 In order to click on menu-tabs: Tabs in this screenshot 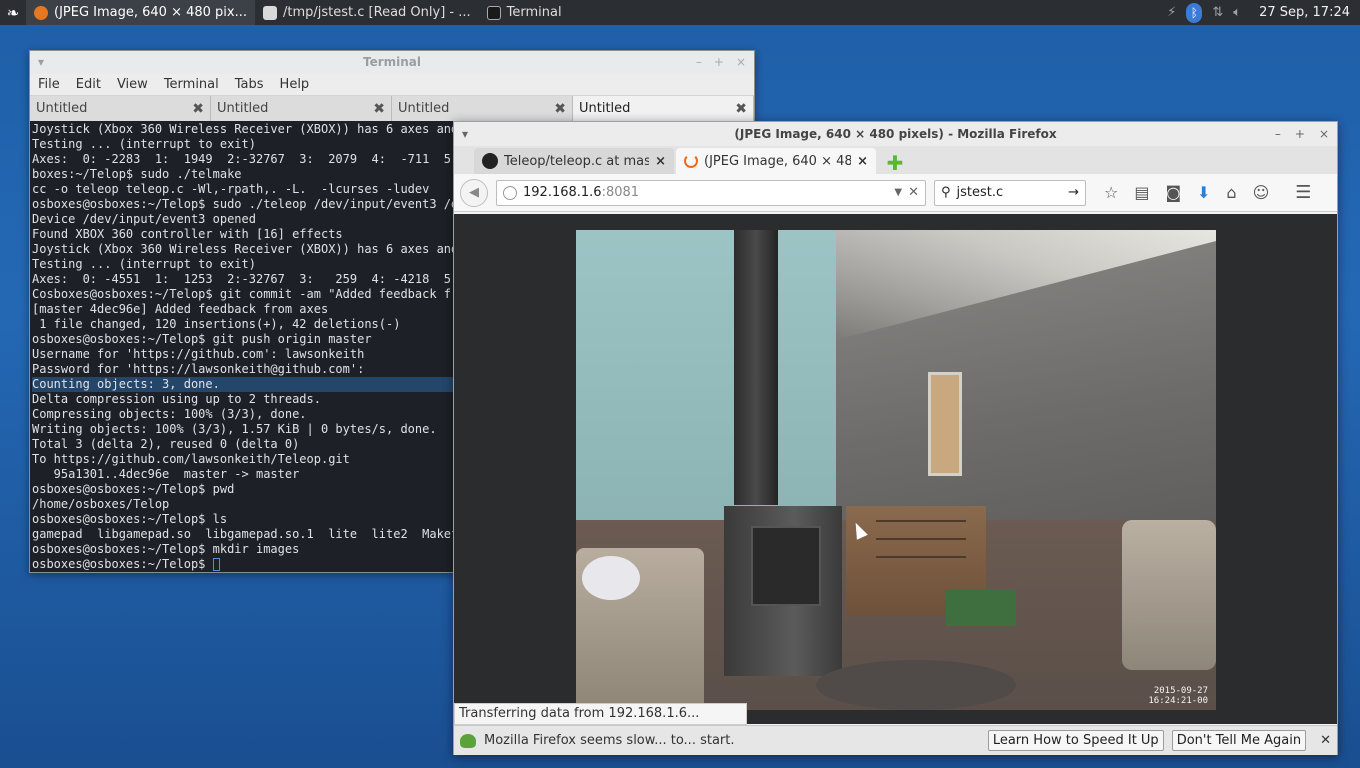, I will do `click(249, 84)`.